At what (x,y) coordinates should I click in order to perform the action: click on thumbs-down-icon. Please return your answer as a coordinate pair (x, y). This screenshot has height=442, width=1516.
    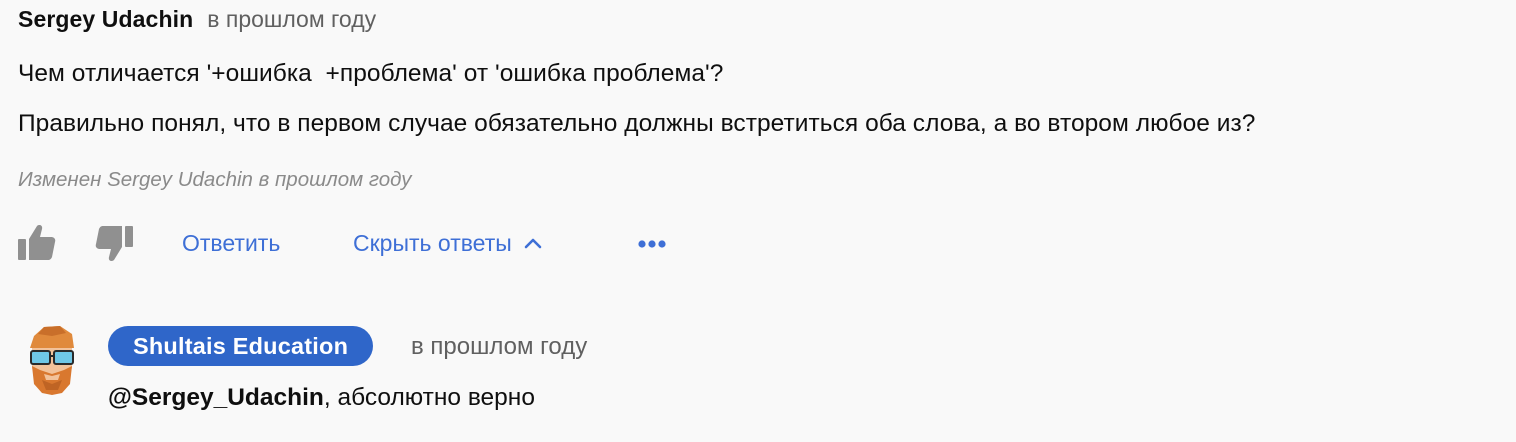
    Looking at the image, I should click on (114, 243).